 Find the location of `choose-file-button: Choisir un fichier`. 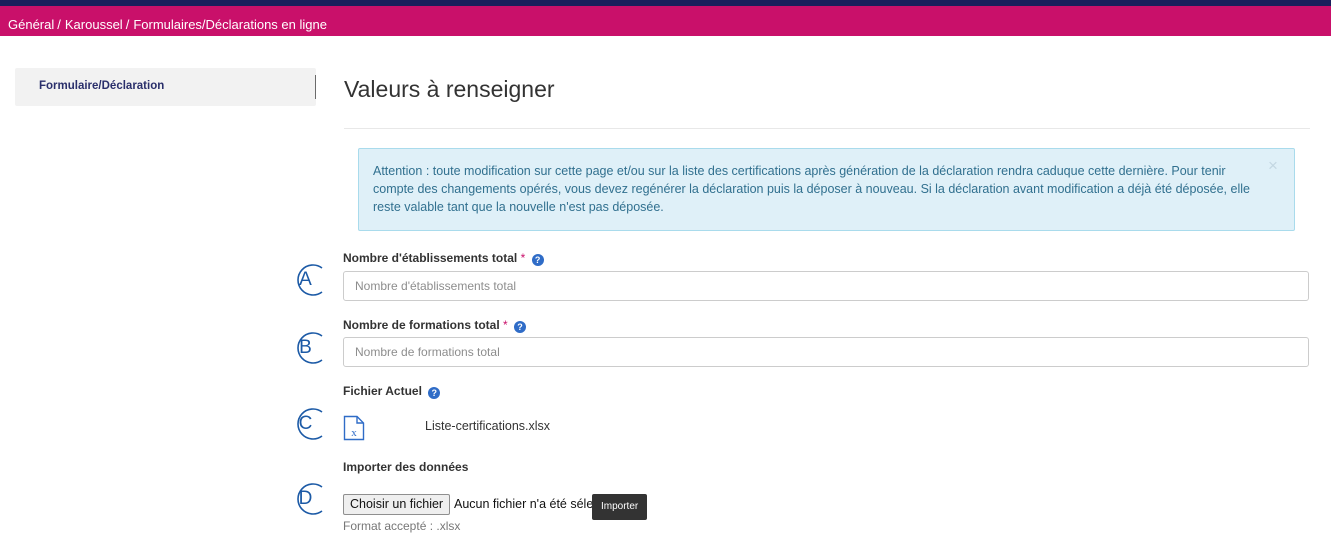

choose-file-button: Choisir un fichier is located at coordinates (397, 504).